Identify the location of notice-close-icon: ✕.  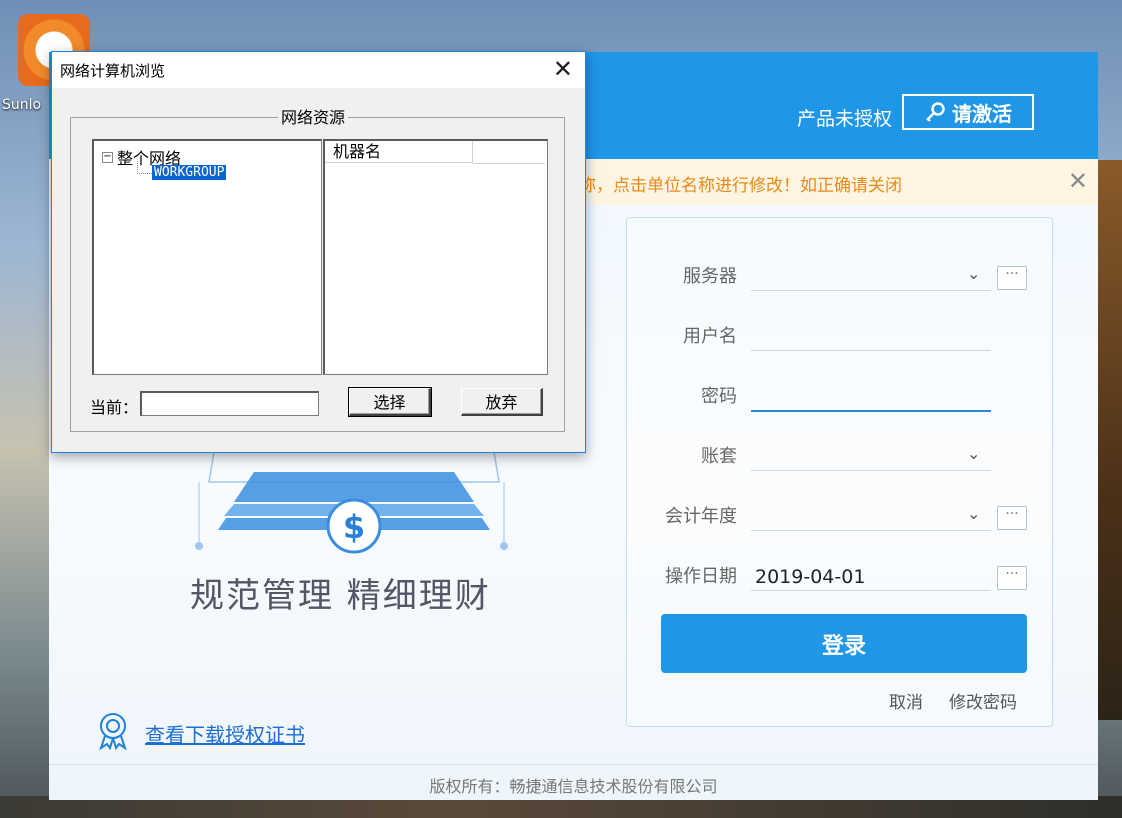
(1078, 181).